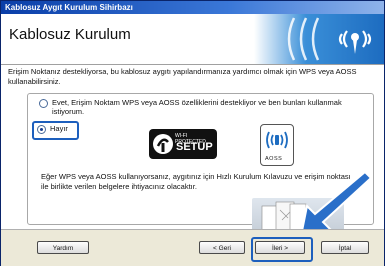 The width and height of the screenshot is (385, 266). I want to click on radio-yes, so click(43, 103).